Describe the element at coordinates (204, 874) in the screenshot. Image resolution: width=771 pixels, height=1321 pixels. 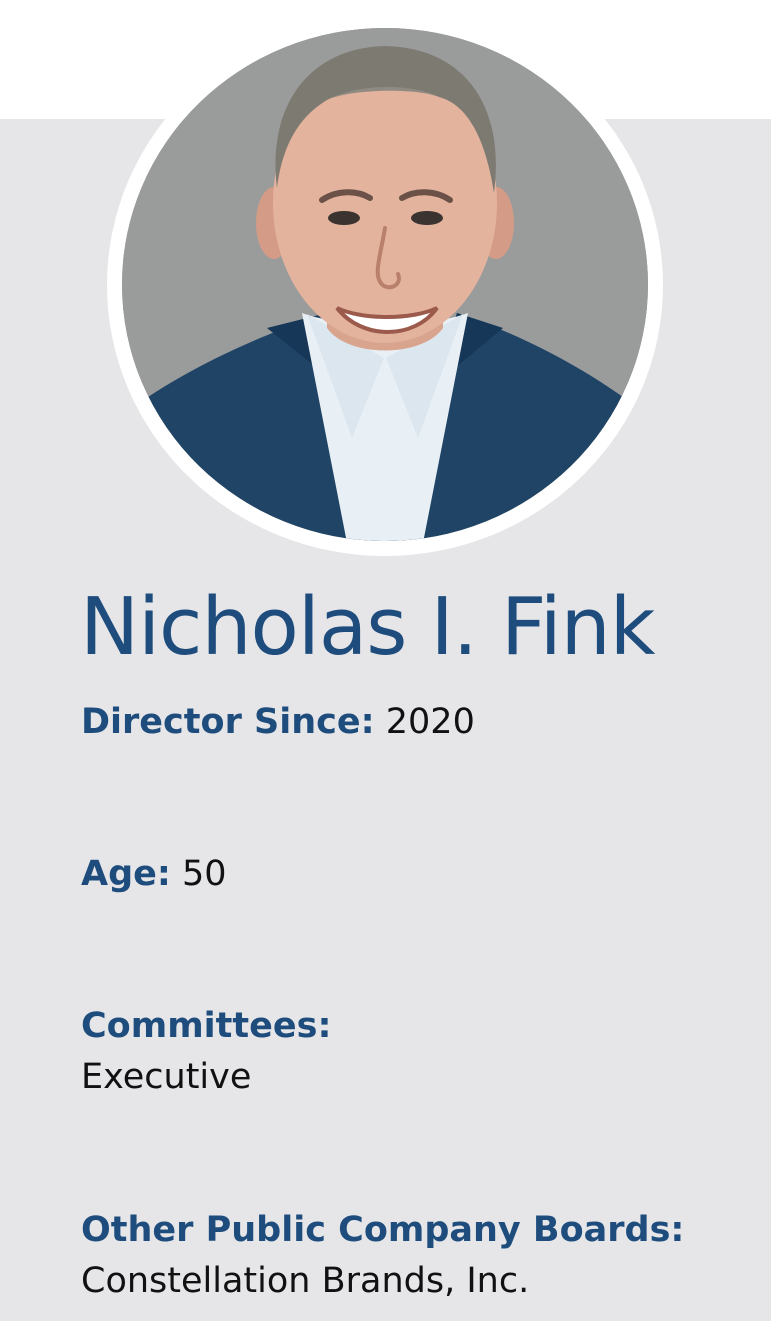
I see `age-value: 50` at that location.